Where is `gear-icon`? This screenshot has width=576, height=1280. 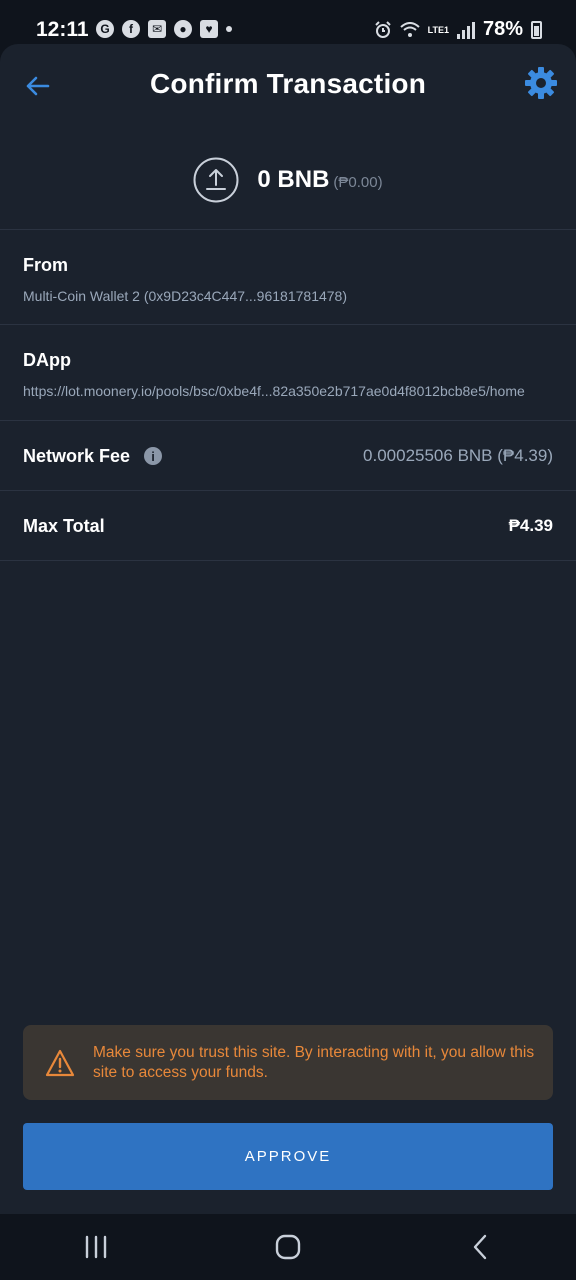 gear-icon is located at coordinates (541, 83).